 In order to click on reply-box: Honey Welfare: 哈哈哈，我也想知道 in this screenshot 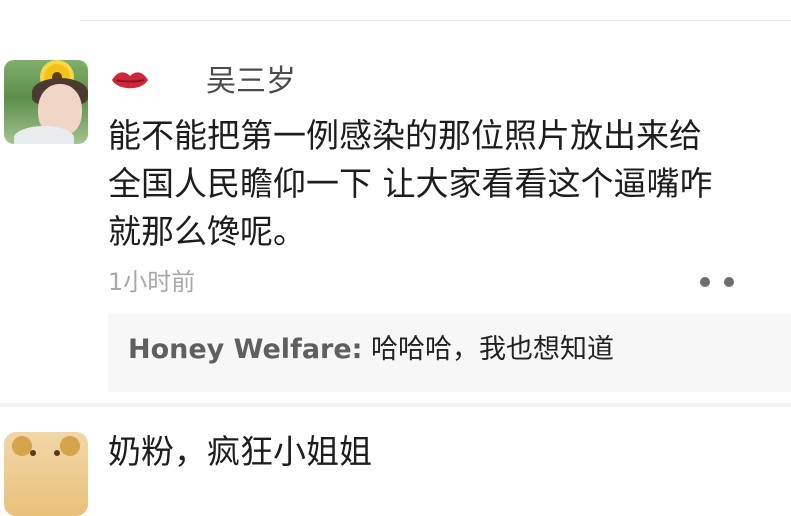, I will do `click(449, 353)`.